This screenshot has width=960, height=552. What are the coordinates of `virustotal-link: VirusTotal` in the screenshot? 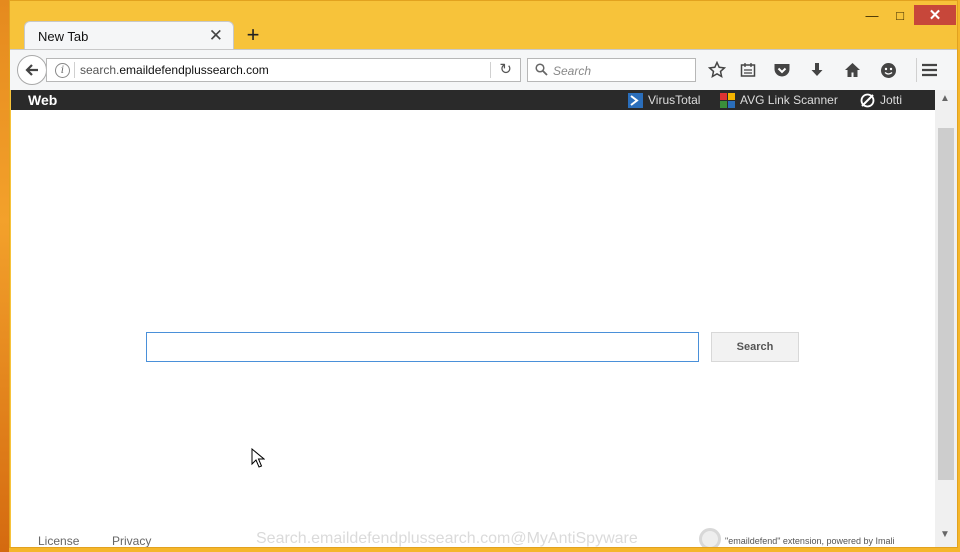 It's located at (664, 100).